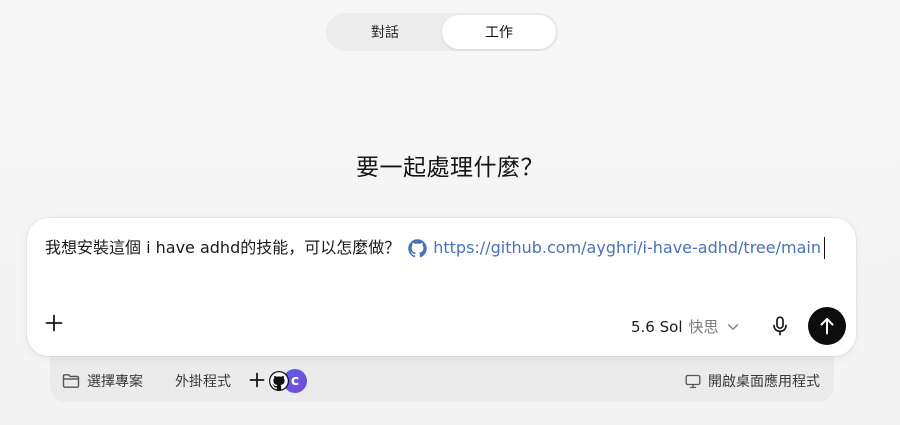  I want to click on select-project-button: 選擇專案, so click(102, 381).